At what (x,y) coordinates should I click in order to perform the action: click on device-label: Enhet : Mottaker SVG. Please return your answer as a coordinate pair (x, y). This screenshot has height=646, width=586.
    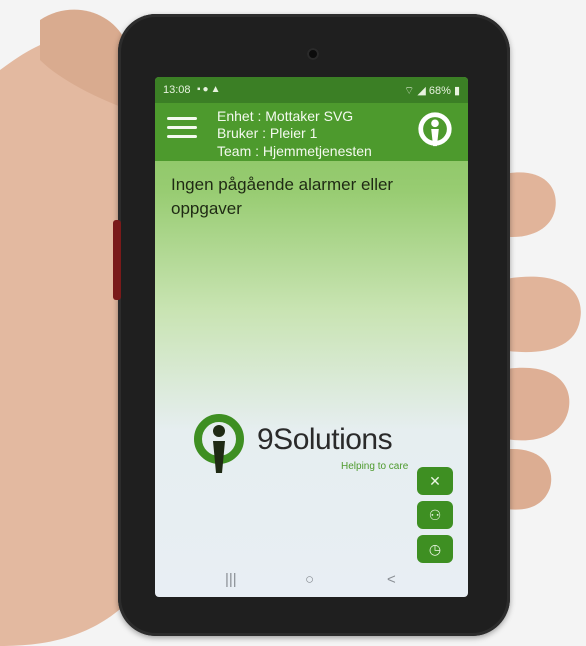
    Looking at the image, I should click on (285, 116).